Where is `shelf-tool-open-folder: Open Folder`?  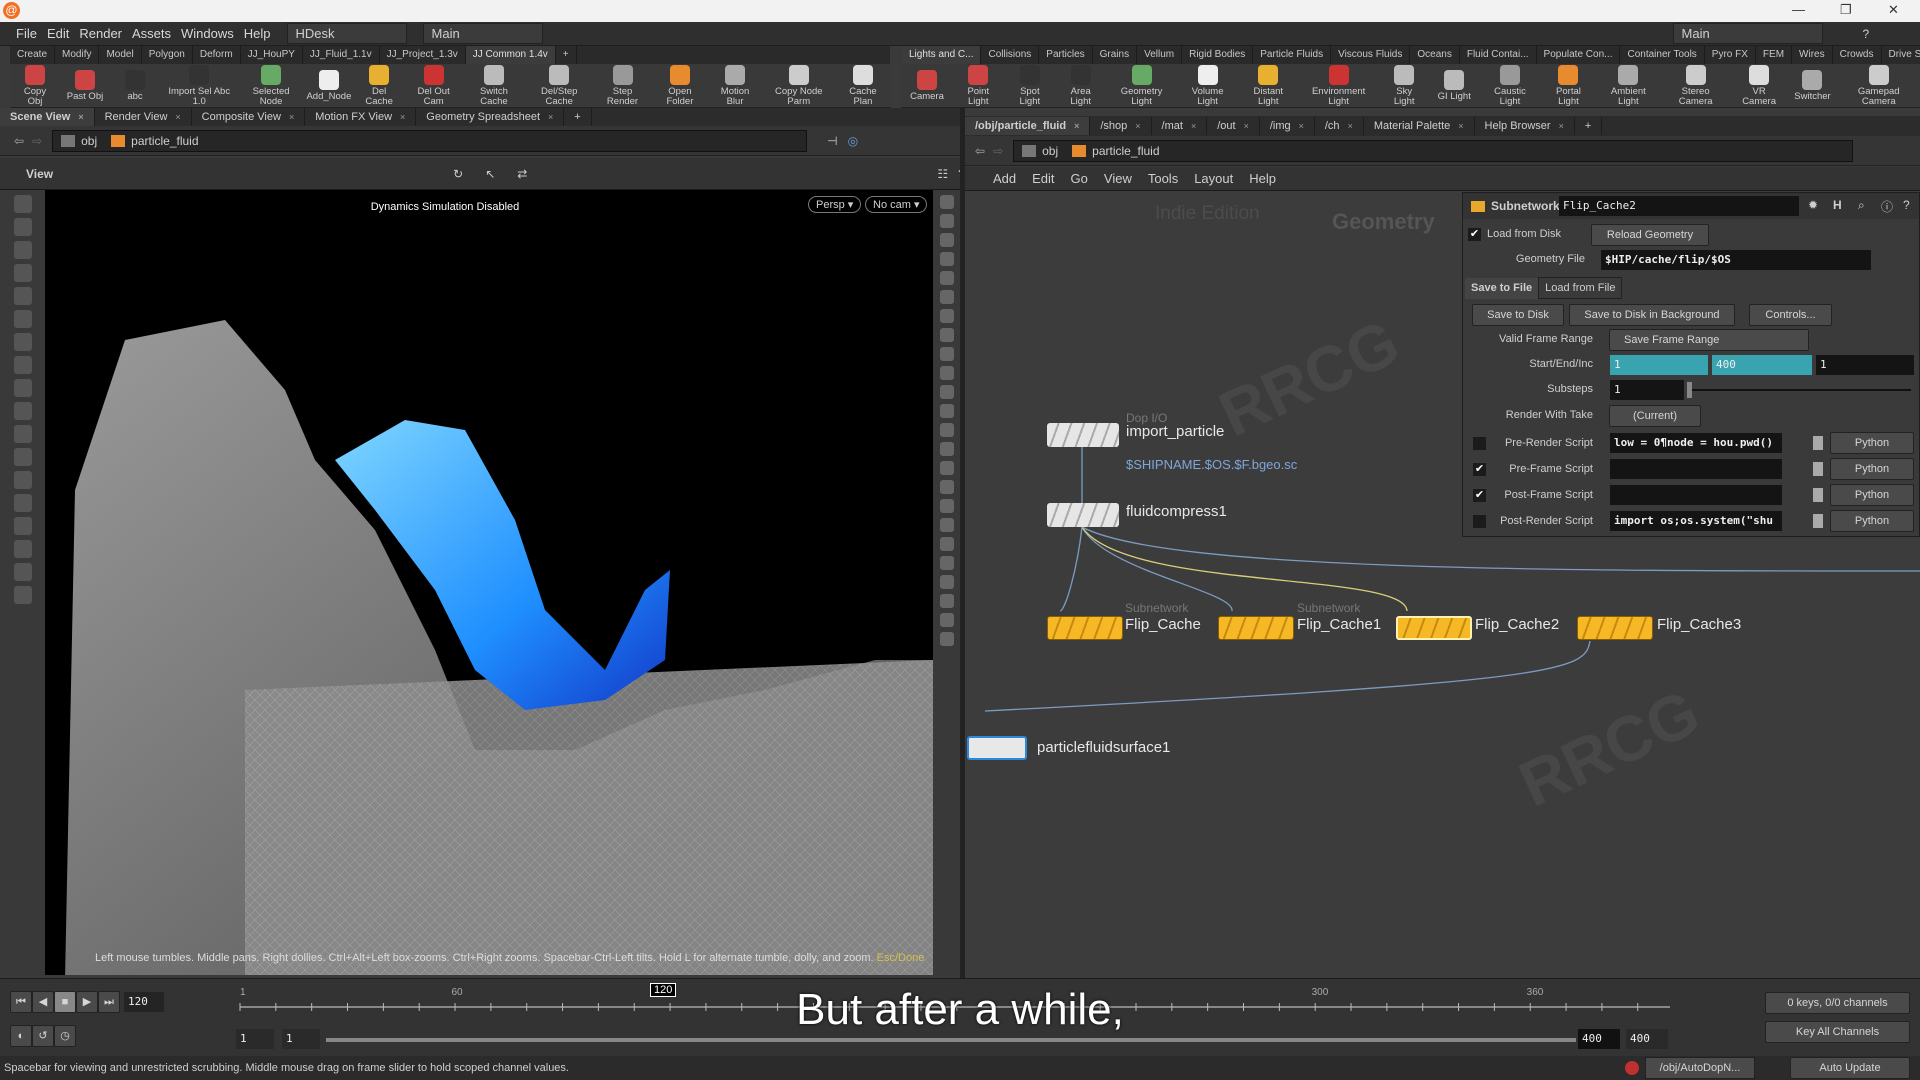
shelf-tool-open-folder: Open Folder is located at coordinates (679, 85).